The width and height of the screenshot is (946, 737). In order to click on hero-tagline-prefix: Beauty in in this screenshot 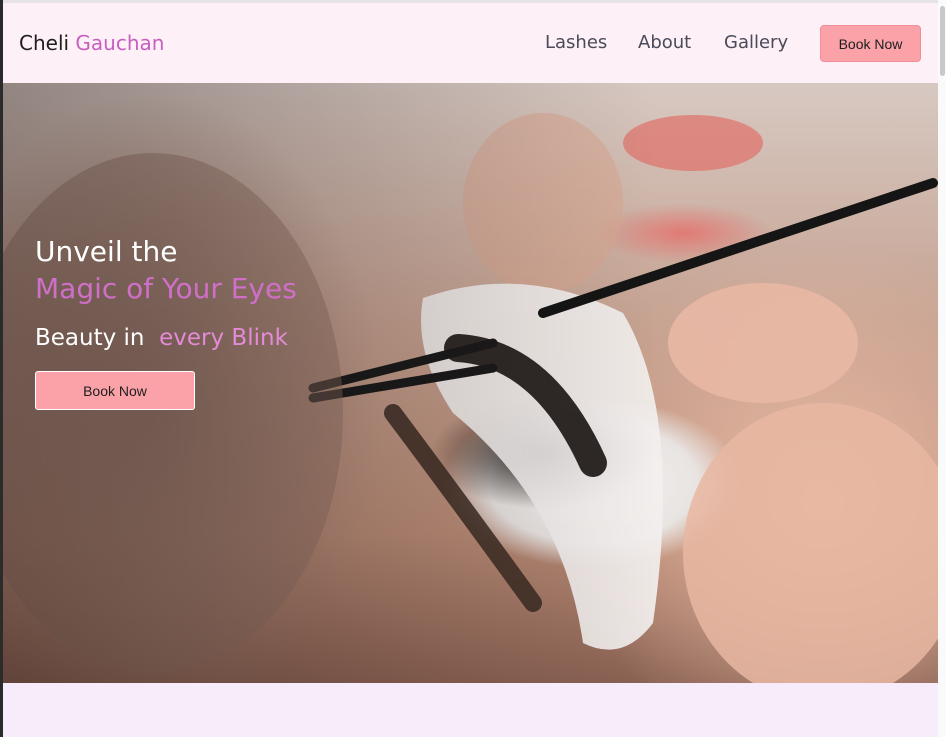, I will do `click(97, 338)`.